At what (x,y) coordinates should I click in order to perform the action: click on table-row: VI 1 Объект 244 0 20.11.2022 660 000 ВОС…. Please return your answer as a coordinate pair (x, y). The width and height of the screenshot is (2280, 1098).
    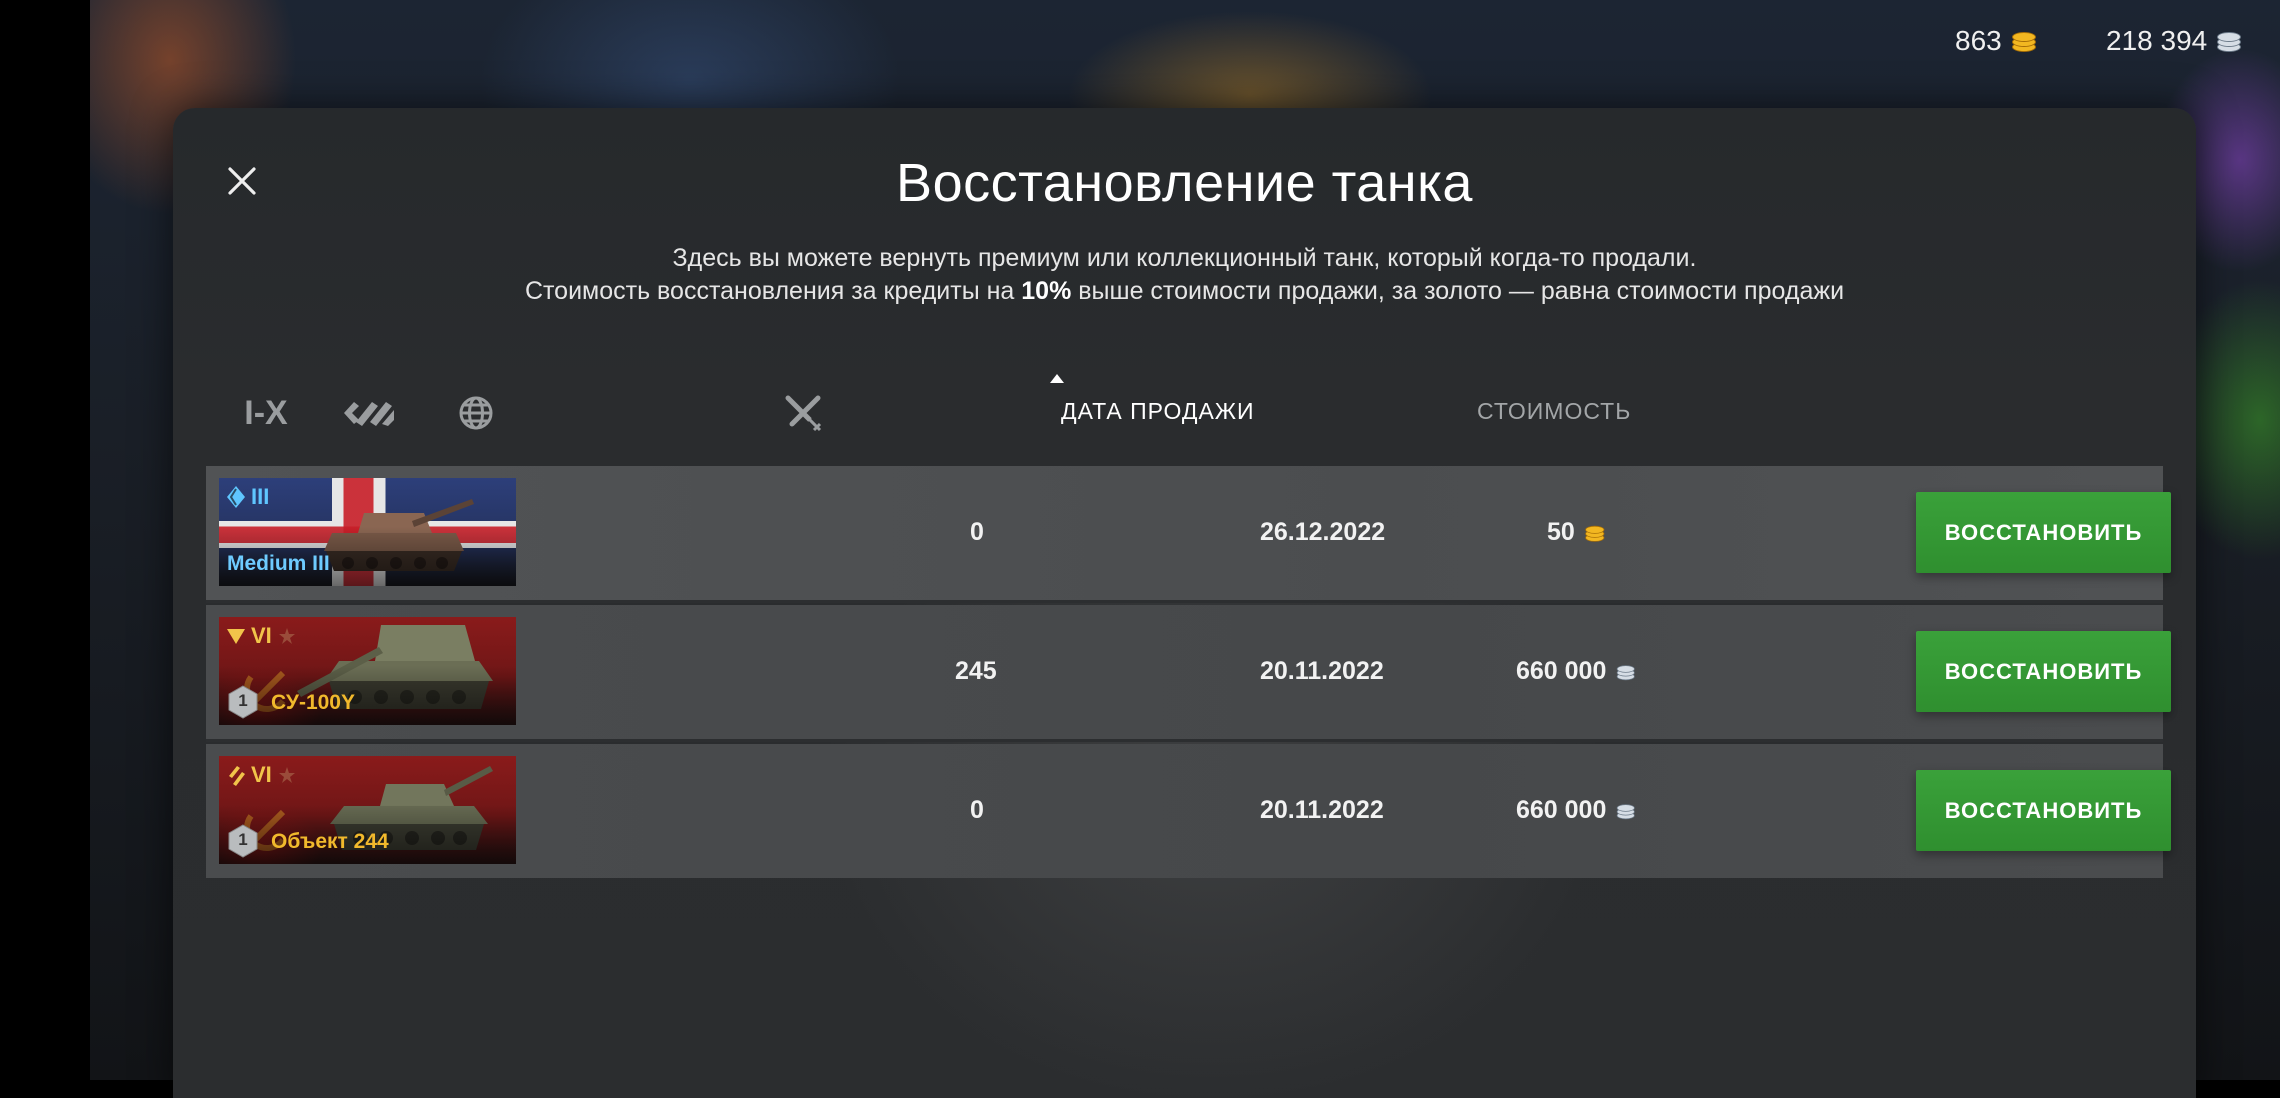
    Looking at the image, I should click on (1188, 811).